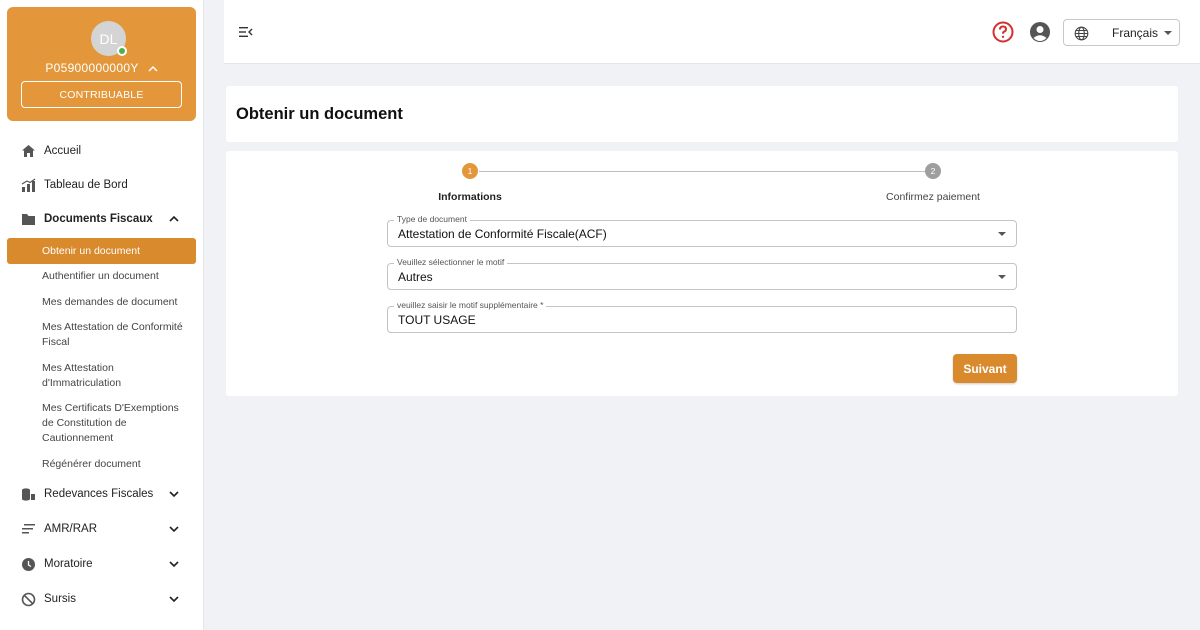  Describe the element at coordinates (415, 277) in the screenshot. I see `motif-value: Autres` at that location.